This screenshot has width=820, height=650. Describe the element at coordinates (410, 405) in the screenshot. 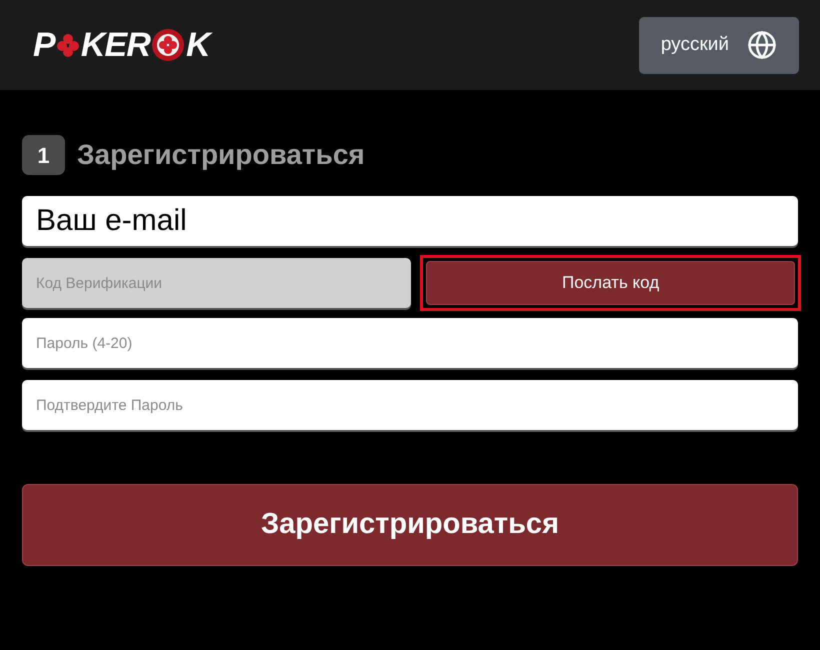

I see `confirm-password-field: Подтвердите Пароль` at that location.